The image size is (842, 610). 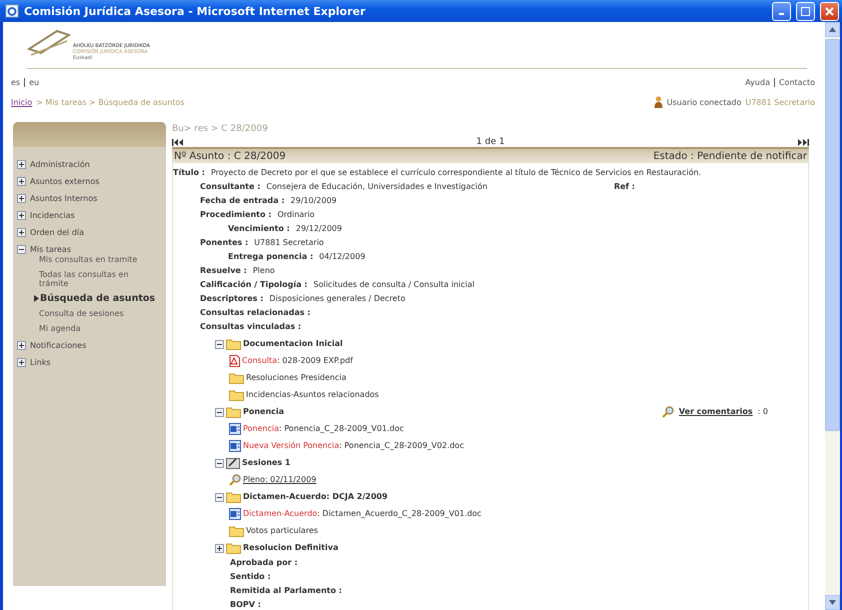 What do you see at coordinates (763, 412) in the screenshot?
I see `comments-count: : 0` at bounding box center [763, 412].